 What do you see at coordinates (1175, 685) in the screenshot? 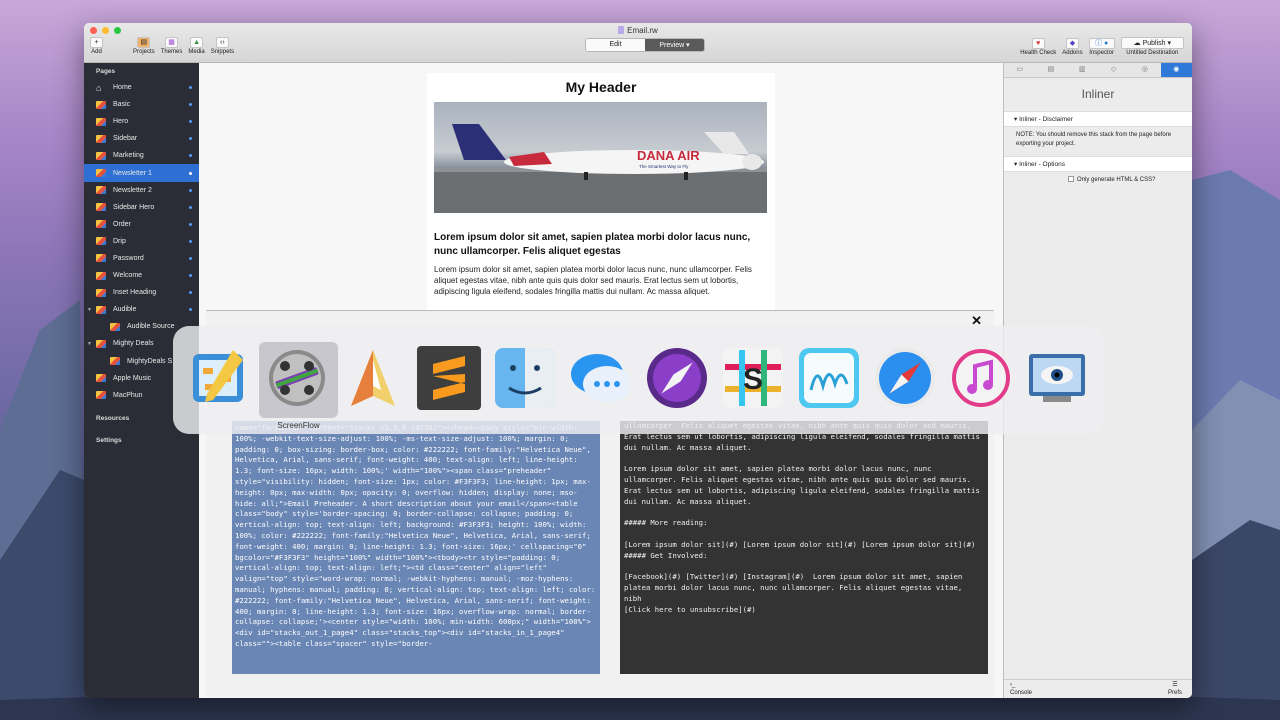
I see `sliders-icon: ☰` at bounding box center [1175, 685].